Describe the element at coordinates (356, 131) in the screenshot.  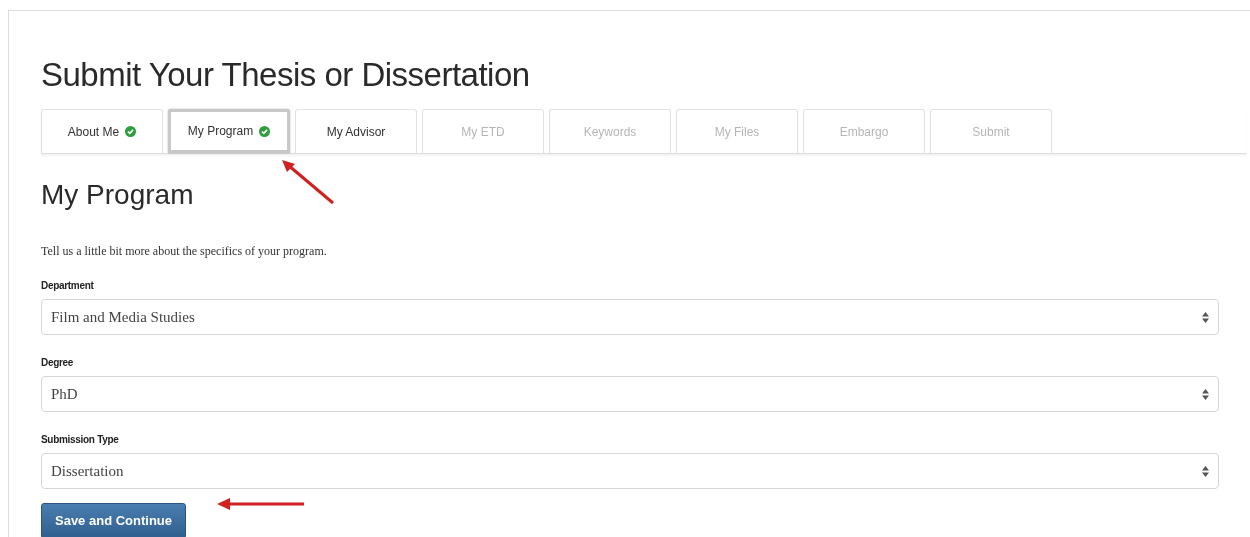
I see `tab: My Advisor` at that location.